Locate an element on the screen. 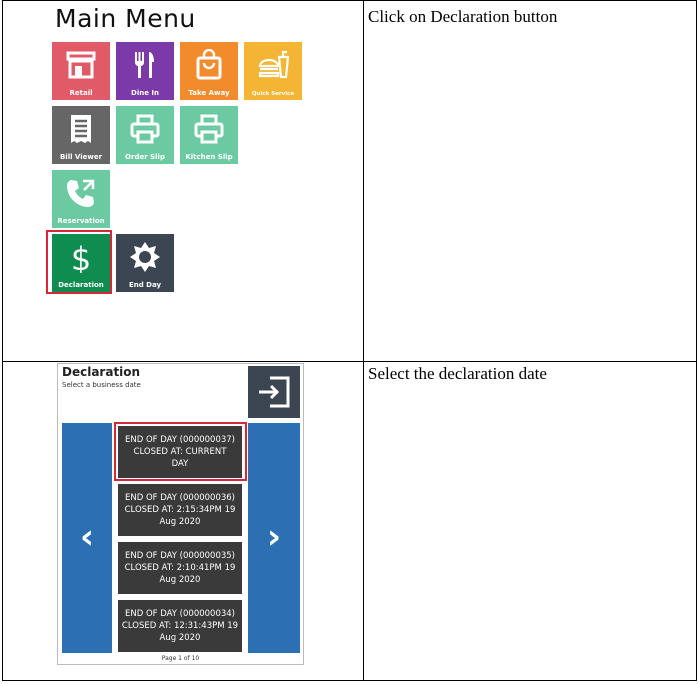  retail-tile: Retail is located at coordinates (81, 71).